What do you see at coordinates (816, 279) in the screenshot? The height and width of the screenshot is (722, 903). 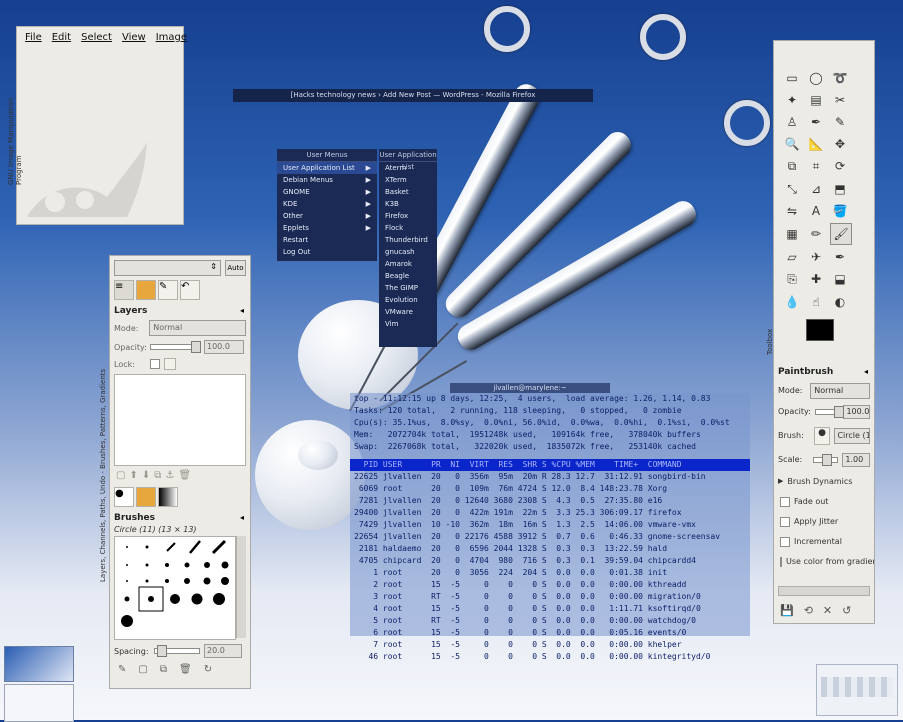 I see `heal-icon: ✚` at bounding box center [816, 279].